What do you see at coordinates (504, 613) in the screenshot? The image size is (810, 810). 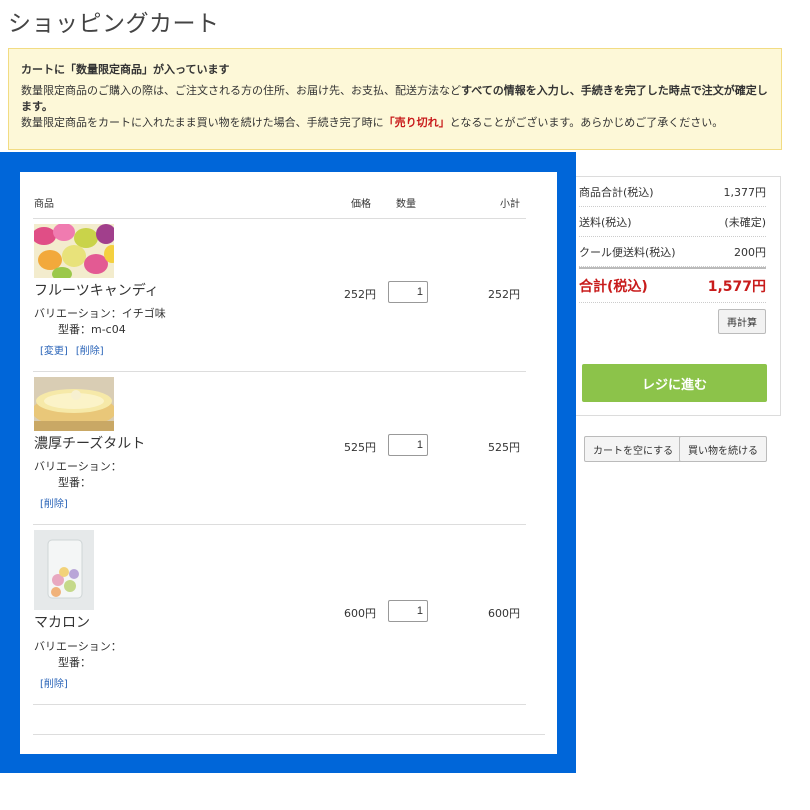 I see `item-subtotal: 600円` at bounding box center [504, 613].